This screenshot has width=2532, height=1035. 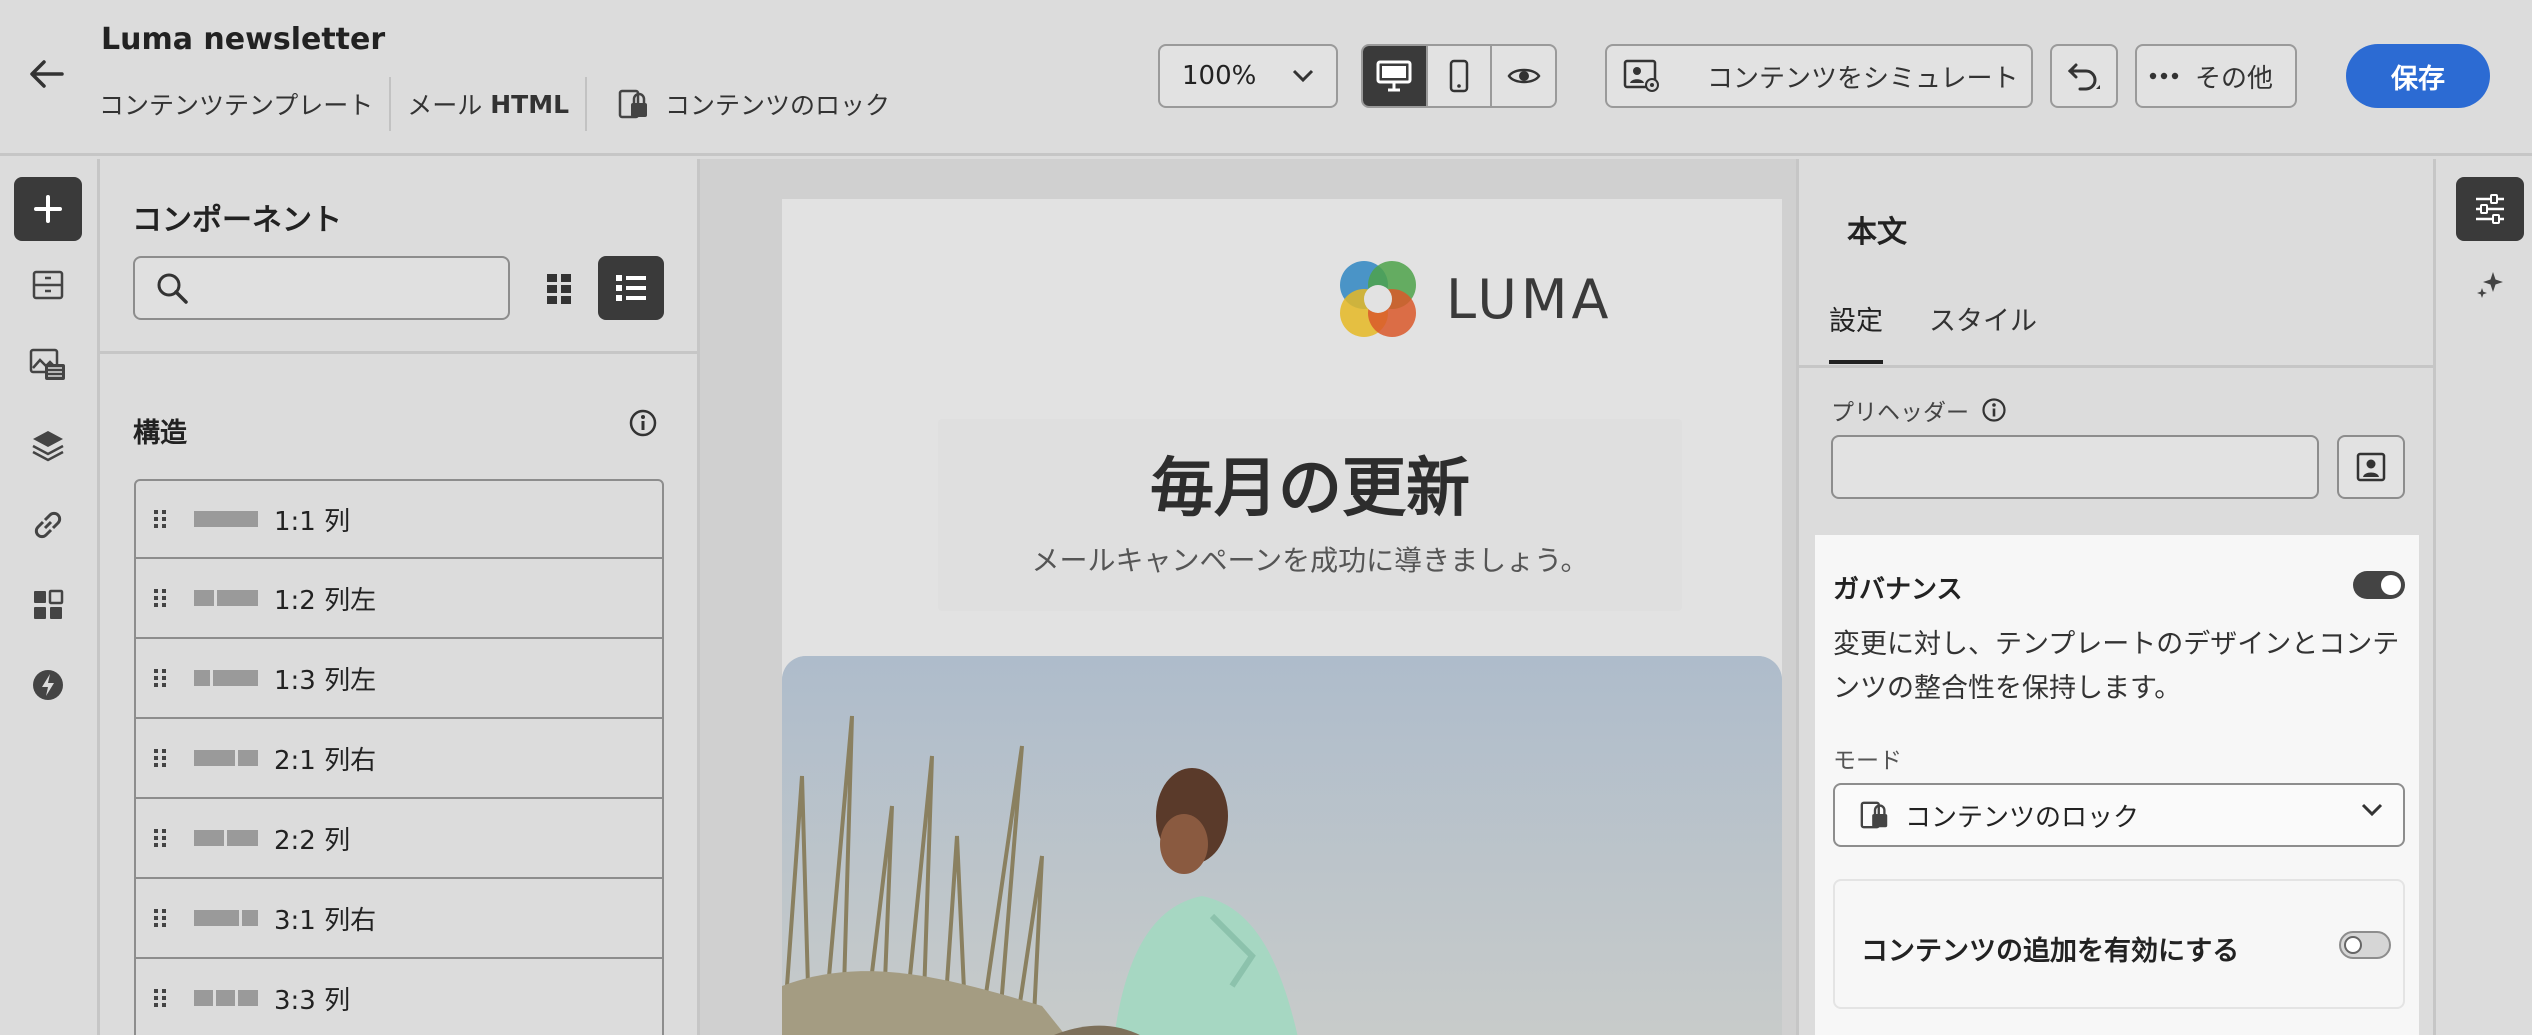 I want to click on content-lock-icon, so click(x=1874, y=815).